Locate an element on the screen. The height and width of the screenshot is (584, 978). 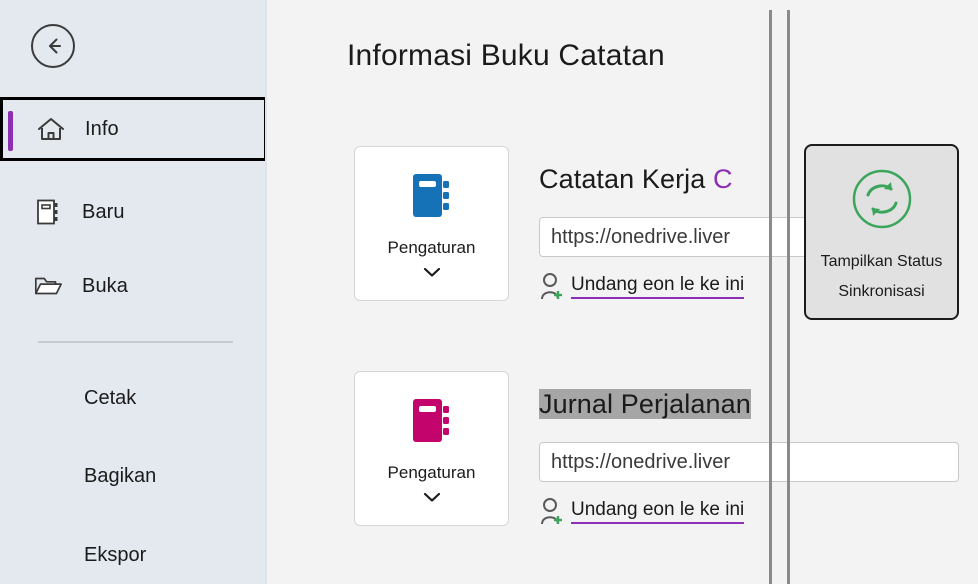
sidebar-item-cetak: Cetak is located at coordinates (133, 398).